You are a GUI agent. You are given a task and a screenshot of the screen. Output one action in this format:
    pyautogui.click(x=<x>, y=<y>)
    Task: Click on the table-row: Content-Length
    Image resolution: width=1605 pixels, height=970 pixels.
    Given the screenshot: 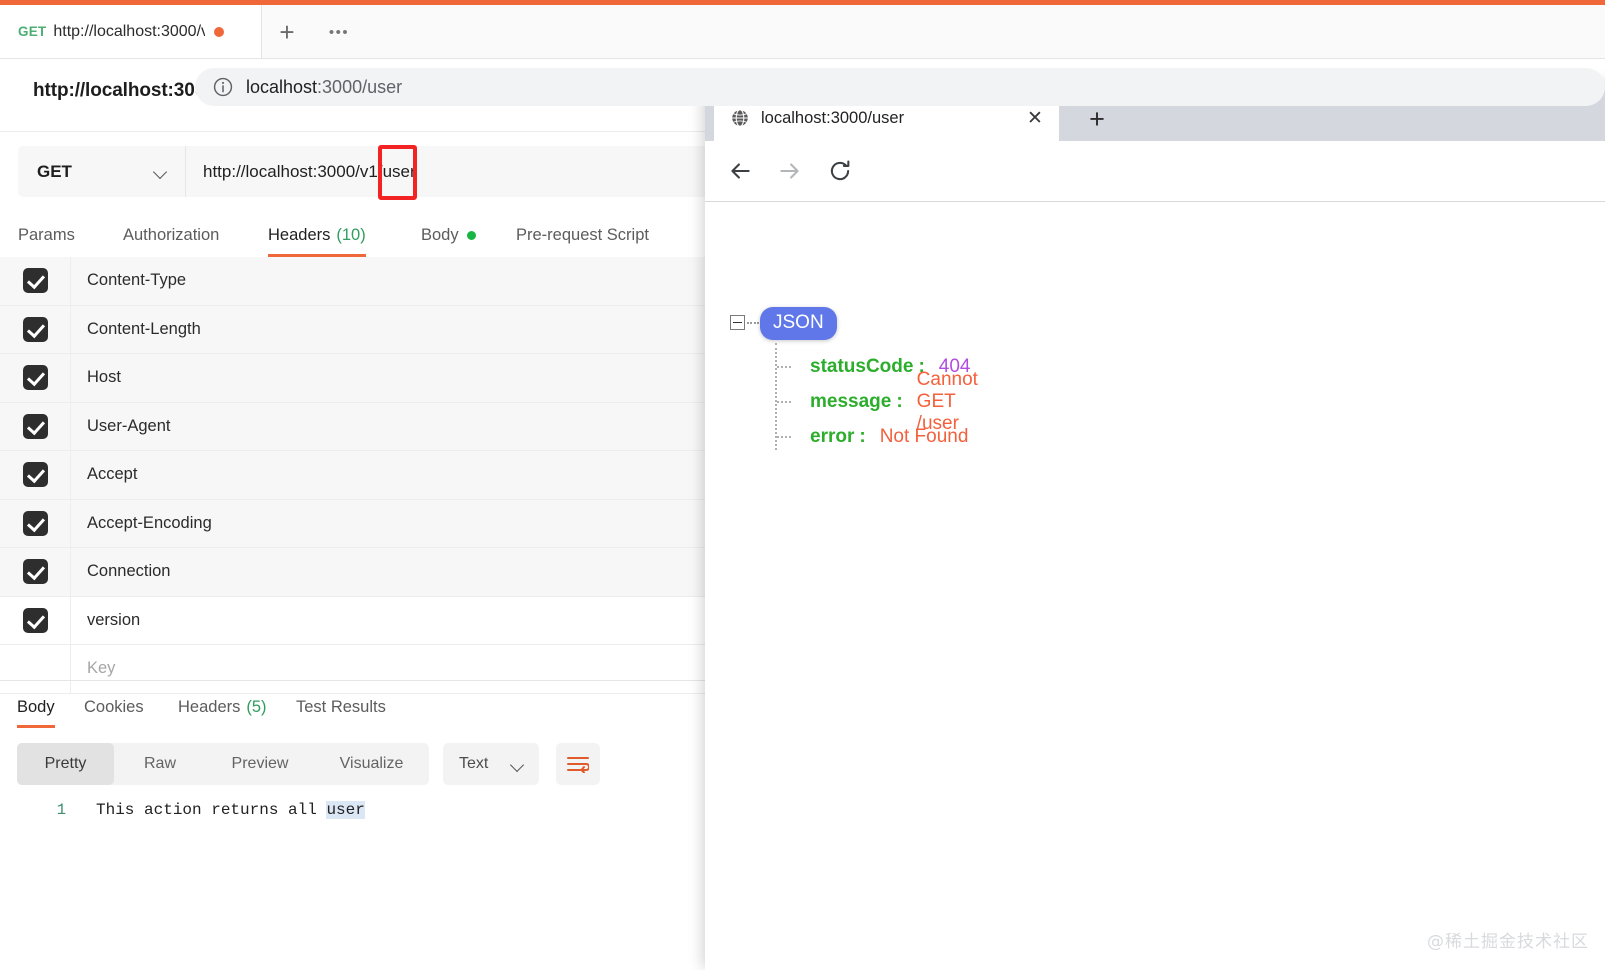 What is the action you would take?
    pyautogui.click(x=354, y=329)
    